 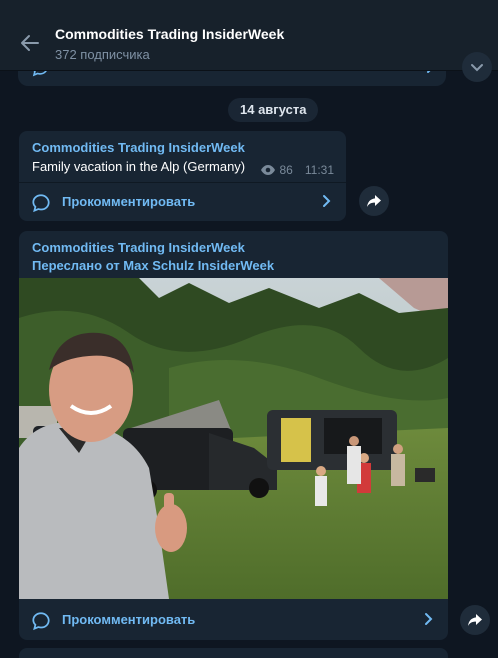 I want to click on forwarded-from: Переслано от Max Schulz InsiderWeek, so click(x=153, y=265).